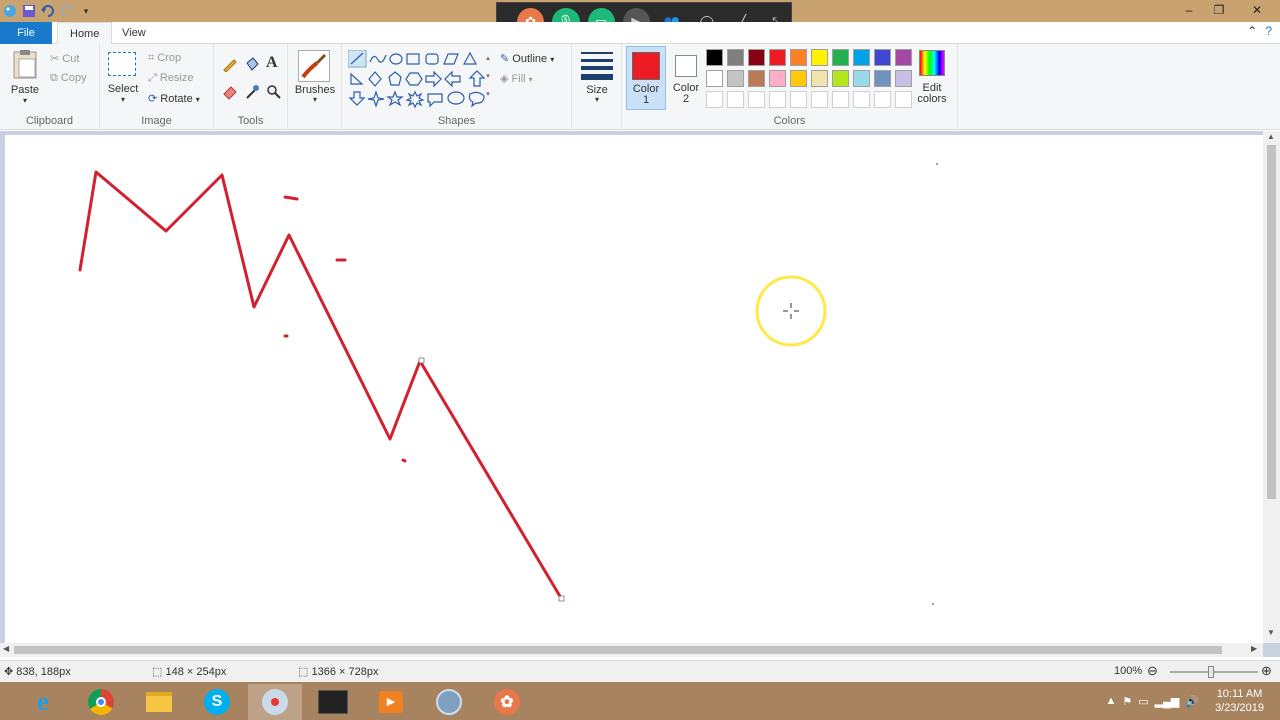  What do you see at coordinates (1257, 10) in the screenshot?
I see `close-button: ✕` at bounding box center [1257, 10].